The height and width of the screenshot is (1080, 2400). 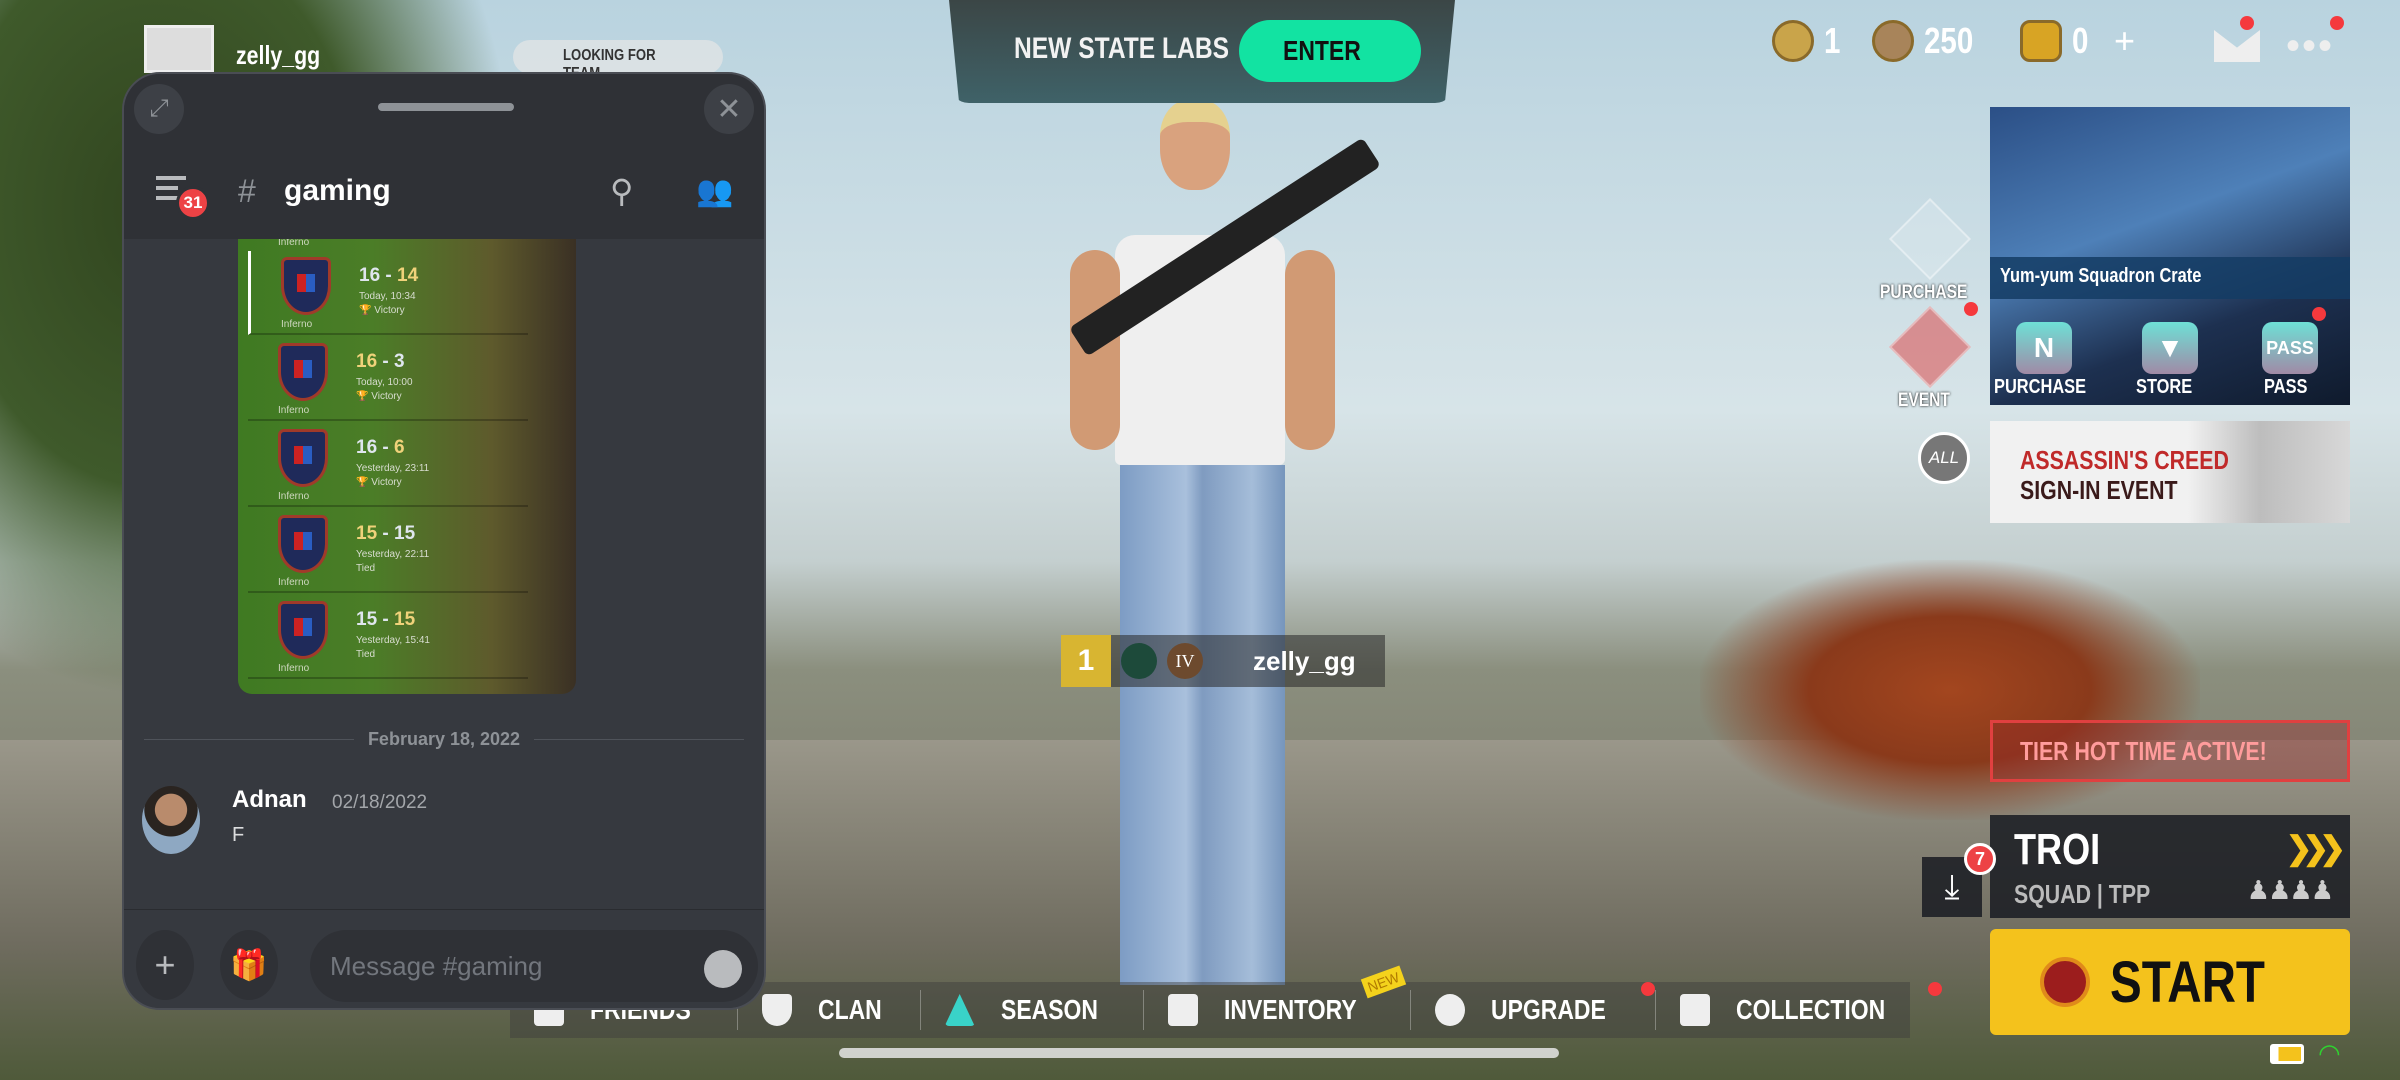 I want to click on currency-n-coin: 0 +, so click(x=2077, y=41).